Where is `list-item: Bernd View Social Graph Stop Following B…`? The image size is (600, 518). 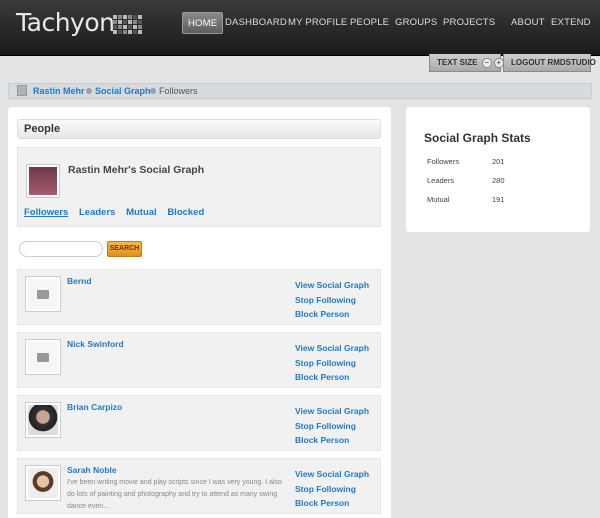 list-item: Bernd View Social Graph Stop Following B… is located at coordinates (199, 297).